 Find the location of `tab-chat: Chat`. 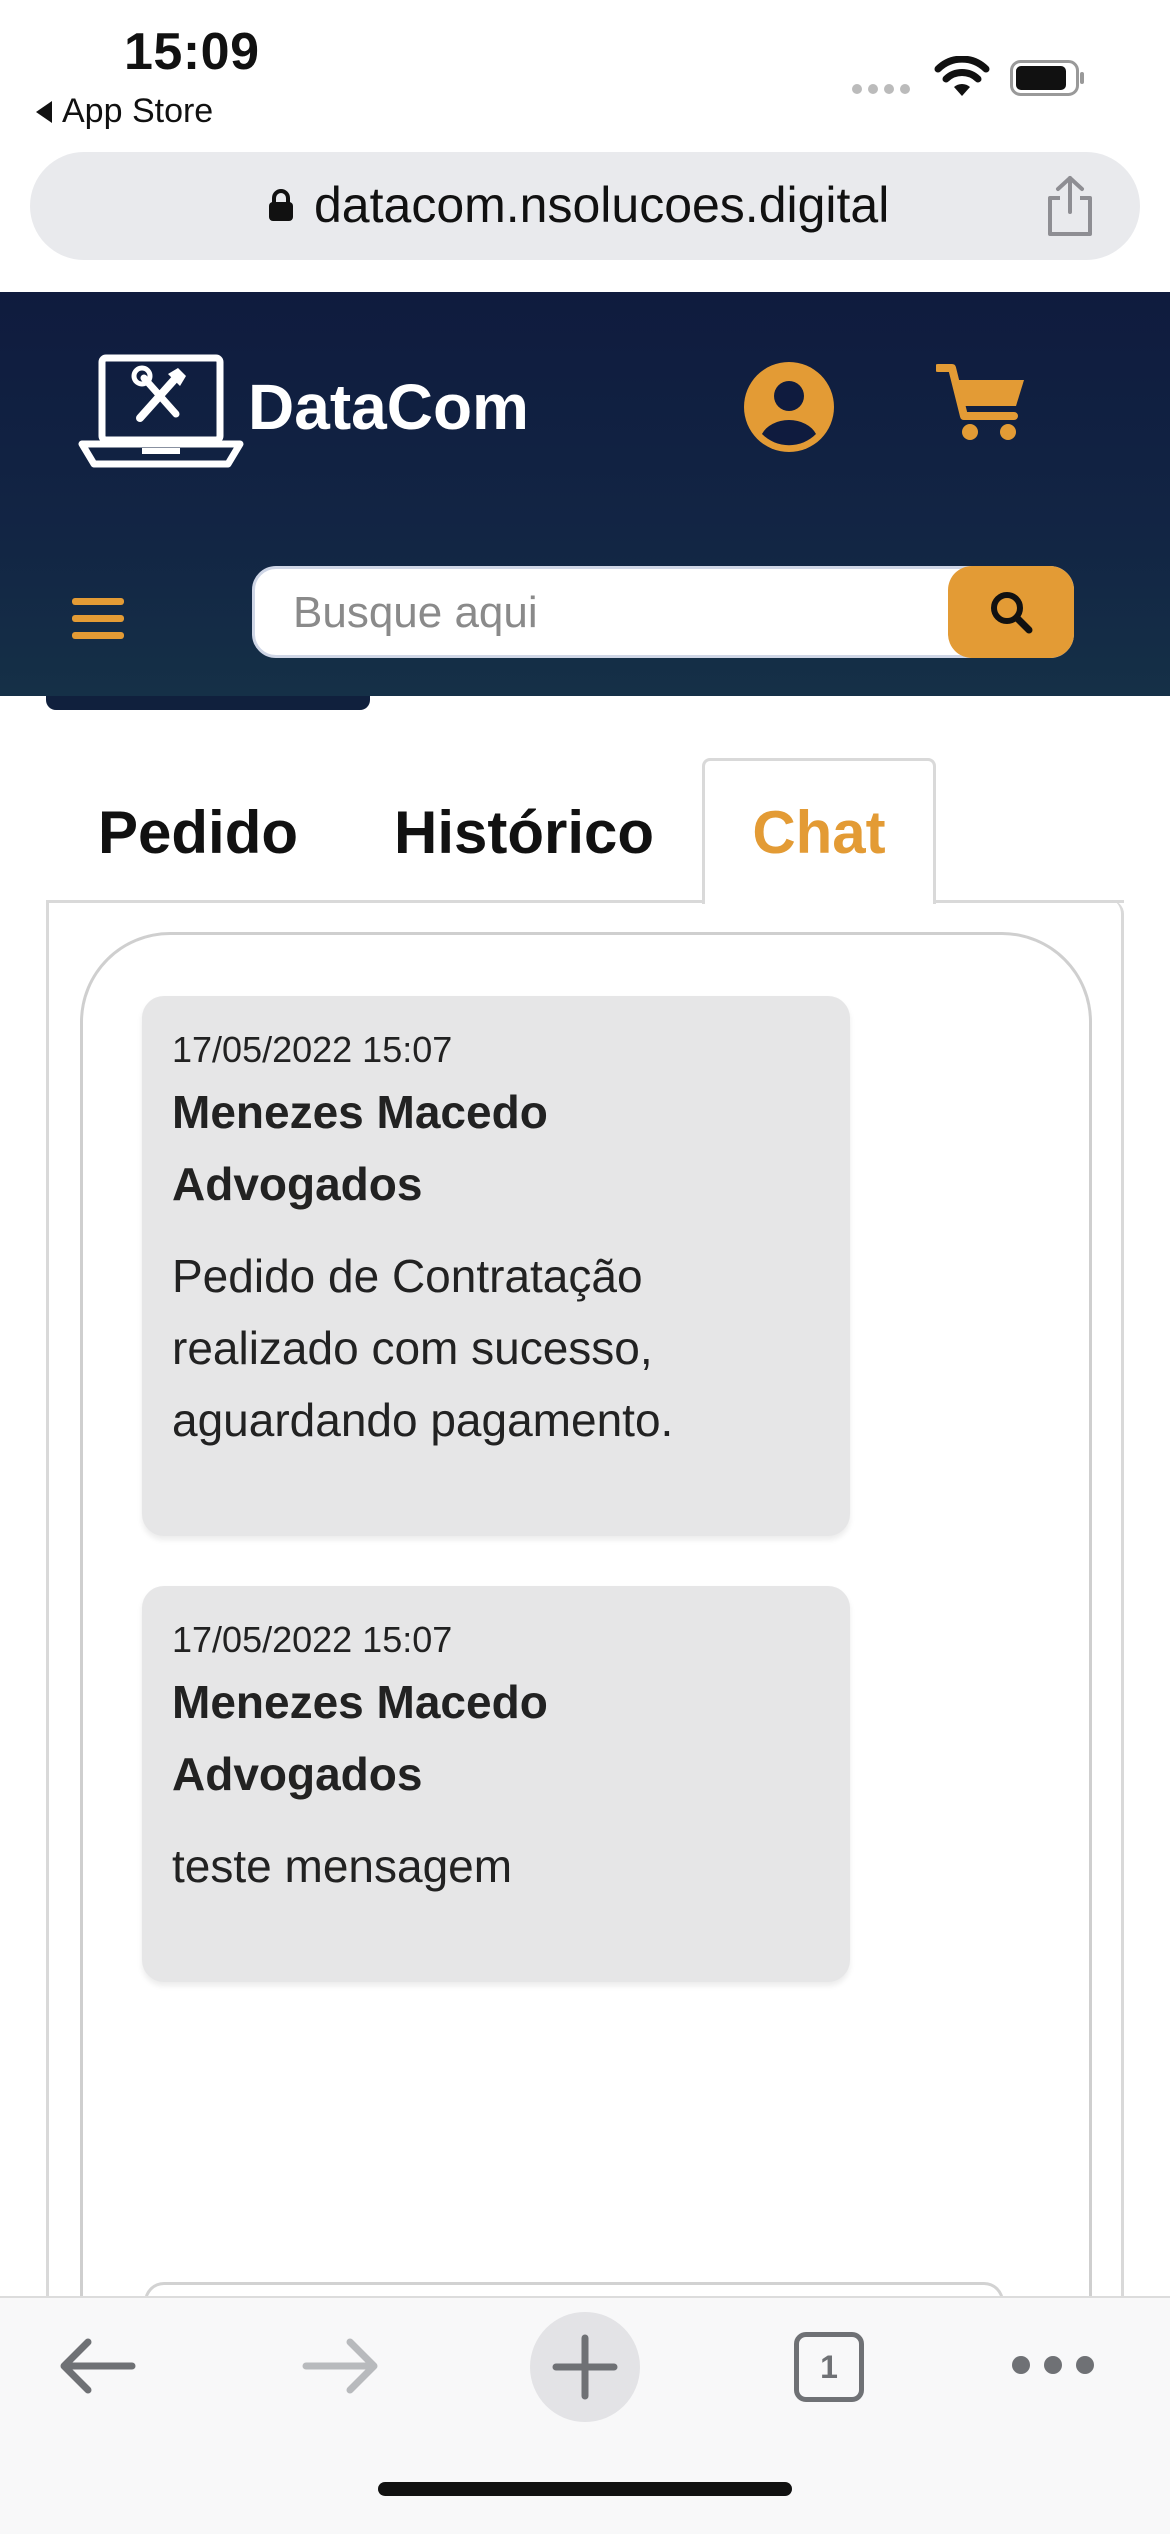

tab-chat: Chat is located at coordinates (819, 831).